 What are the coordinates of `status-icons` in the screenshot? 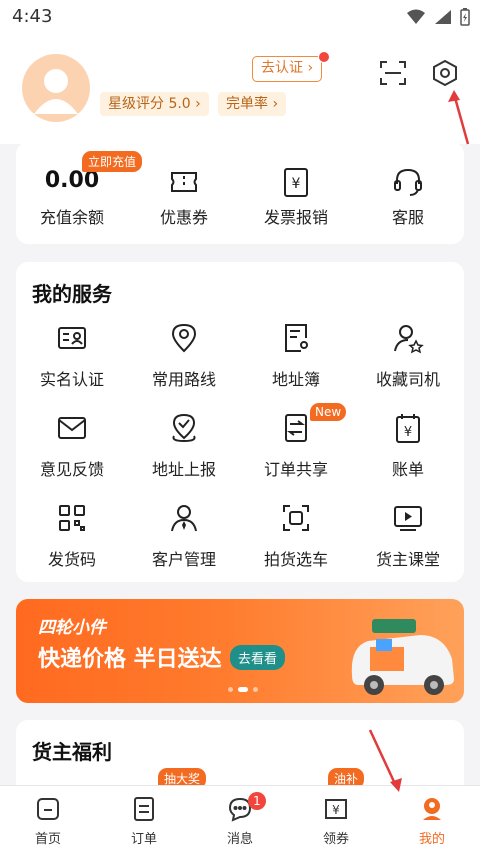 It's located at (438, 17).